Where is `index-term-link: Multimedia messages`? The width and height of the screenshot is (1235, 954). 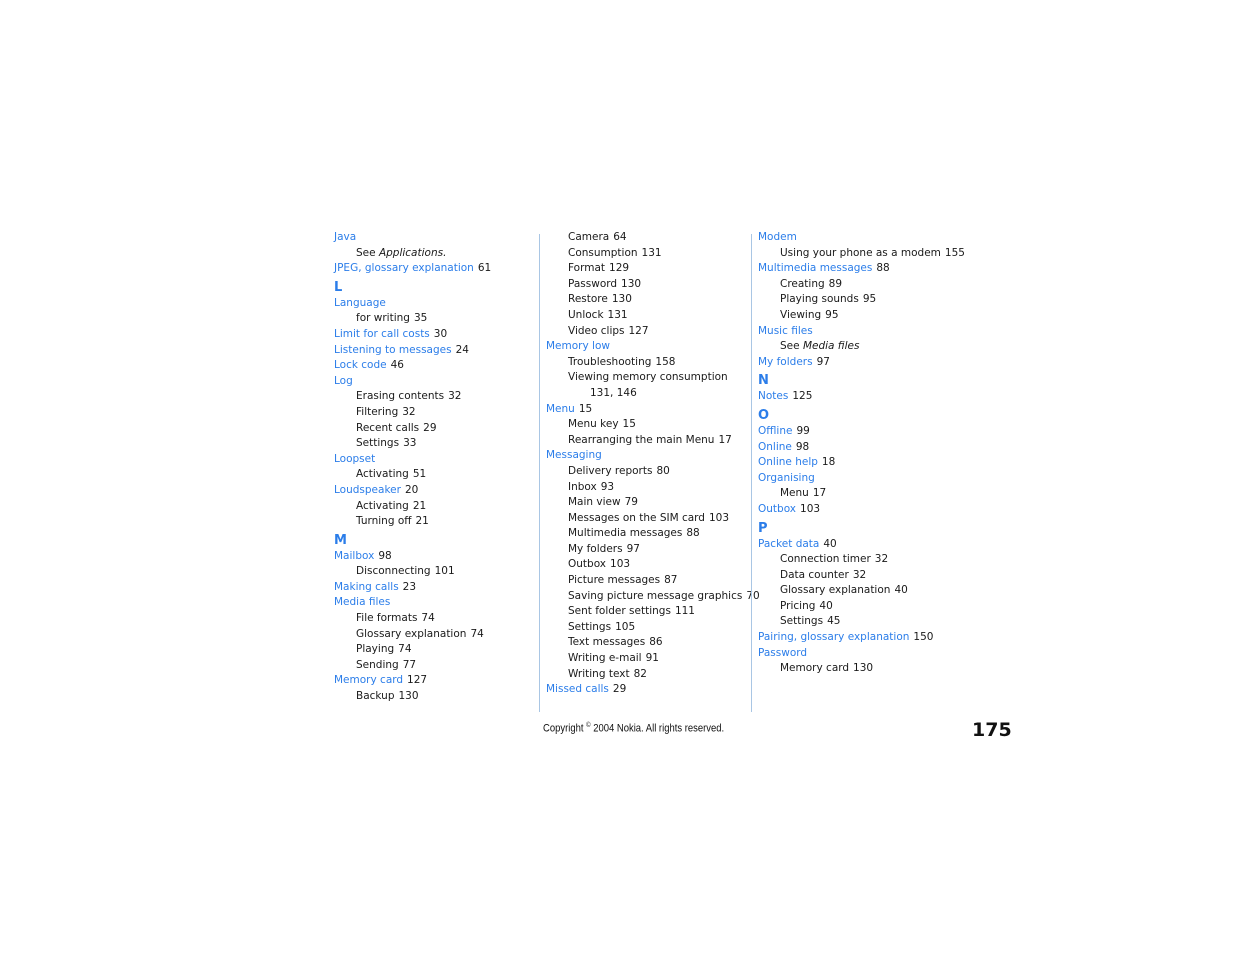 index-term-link: Multimedia messages is located at coordinates (815, 268).